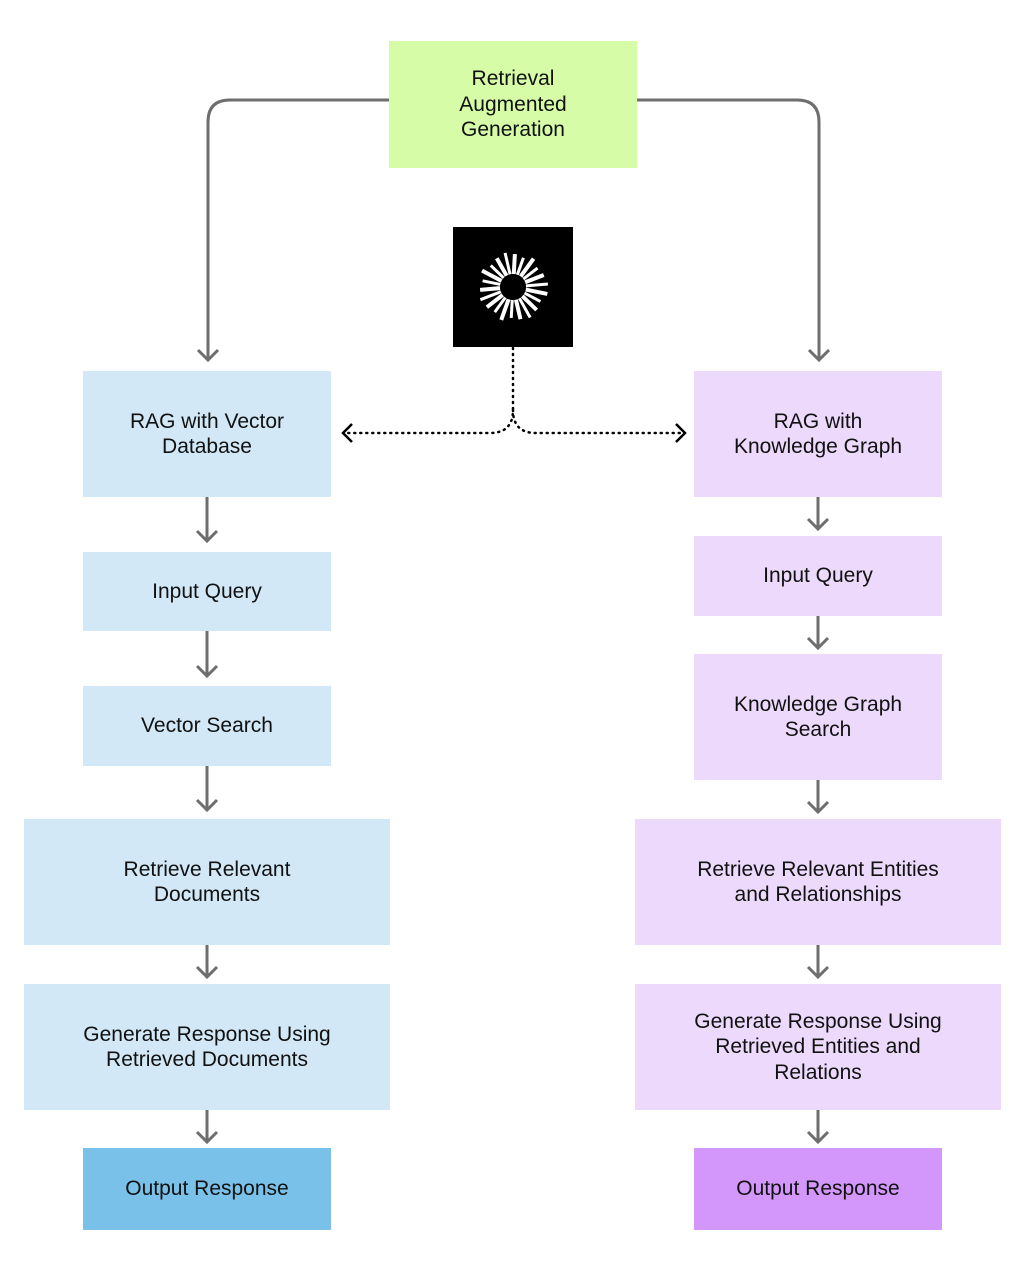 The height and width of the screenshot is (1278, 1024). What do you see at coordinates (728, 229) in the screenshot?
I see `root-to-kg-connector` at bounding box center [728, 229].